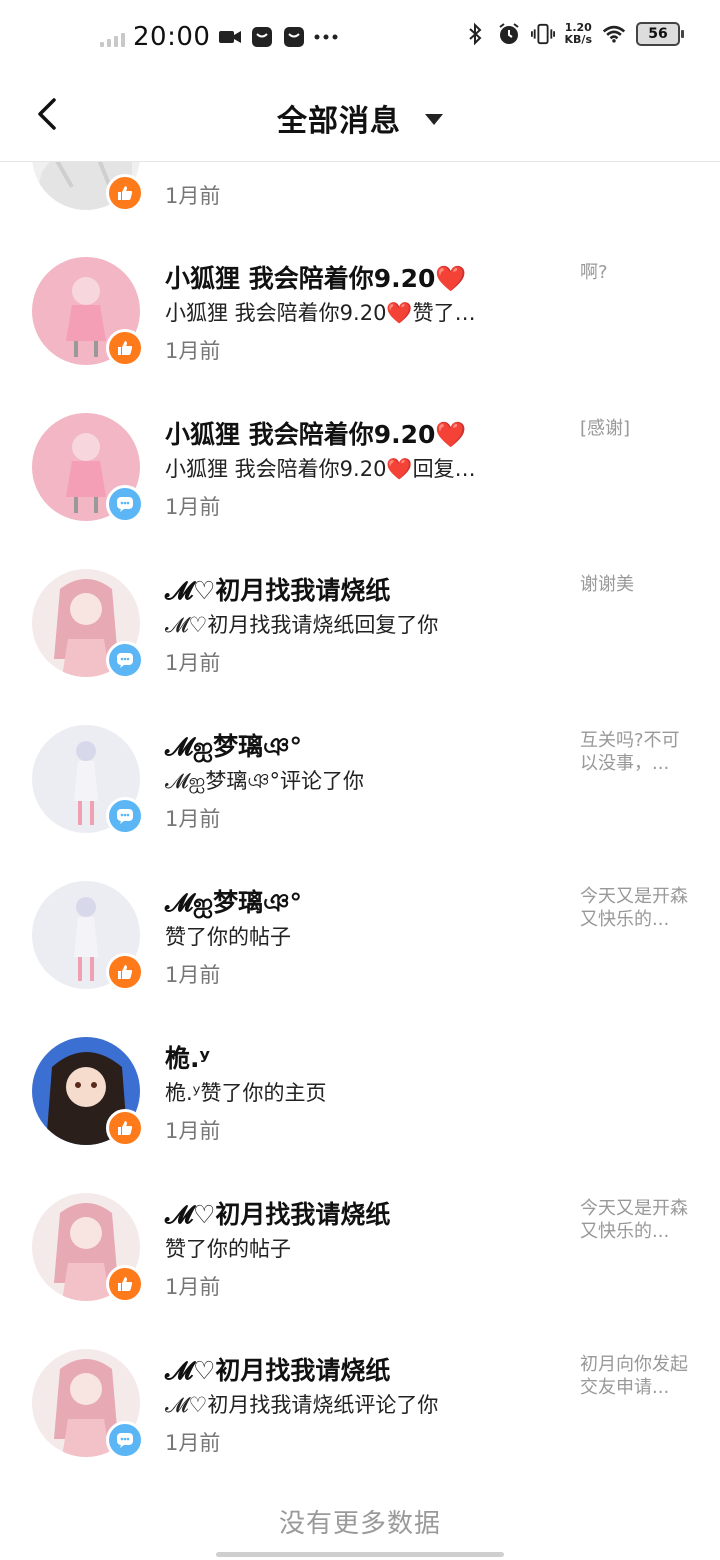 The width and height of the screenshot is (720, 1560). I want to click on home-indicator, so click(360, 1554).